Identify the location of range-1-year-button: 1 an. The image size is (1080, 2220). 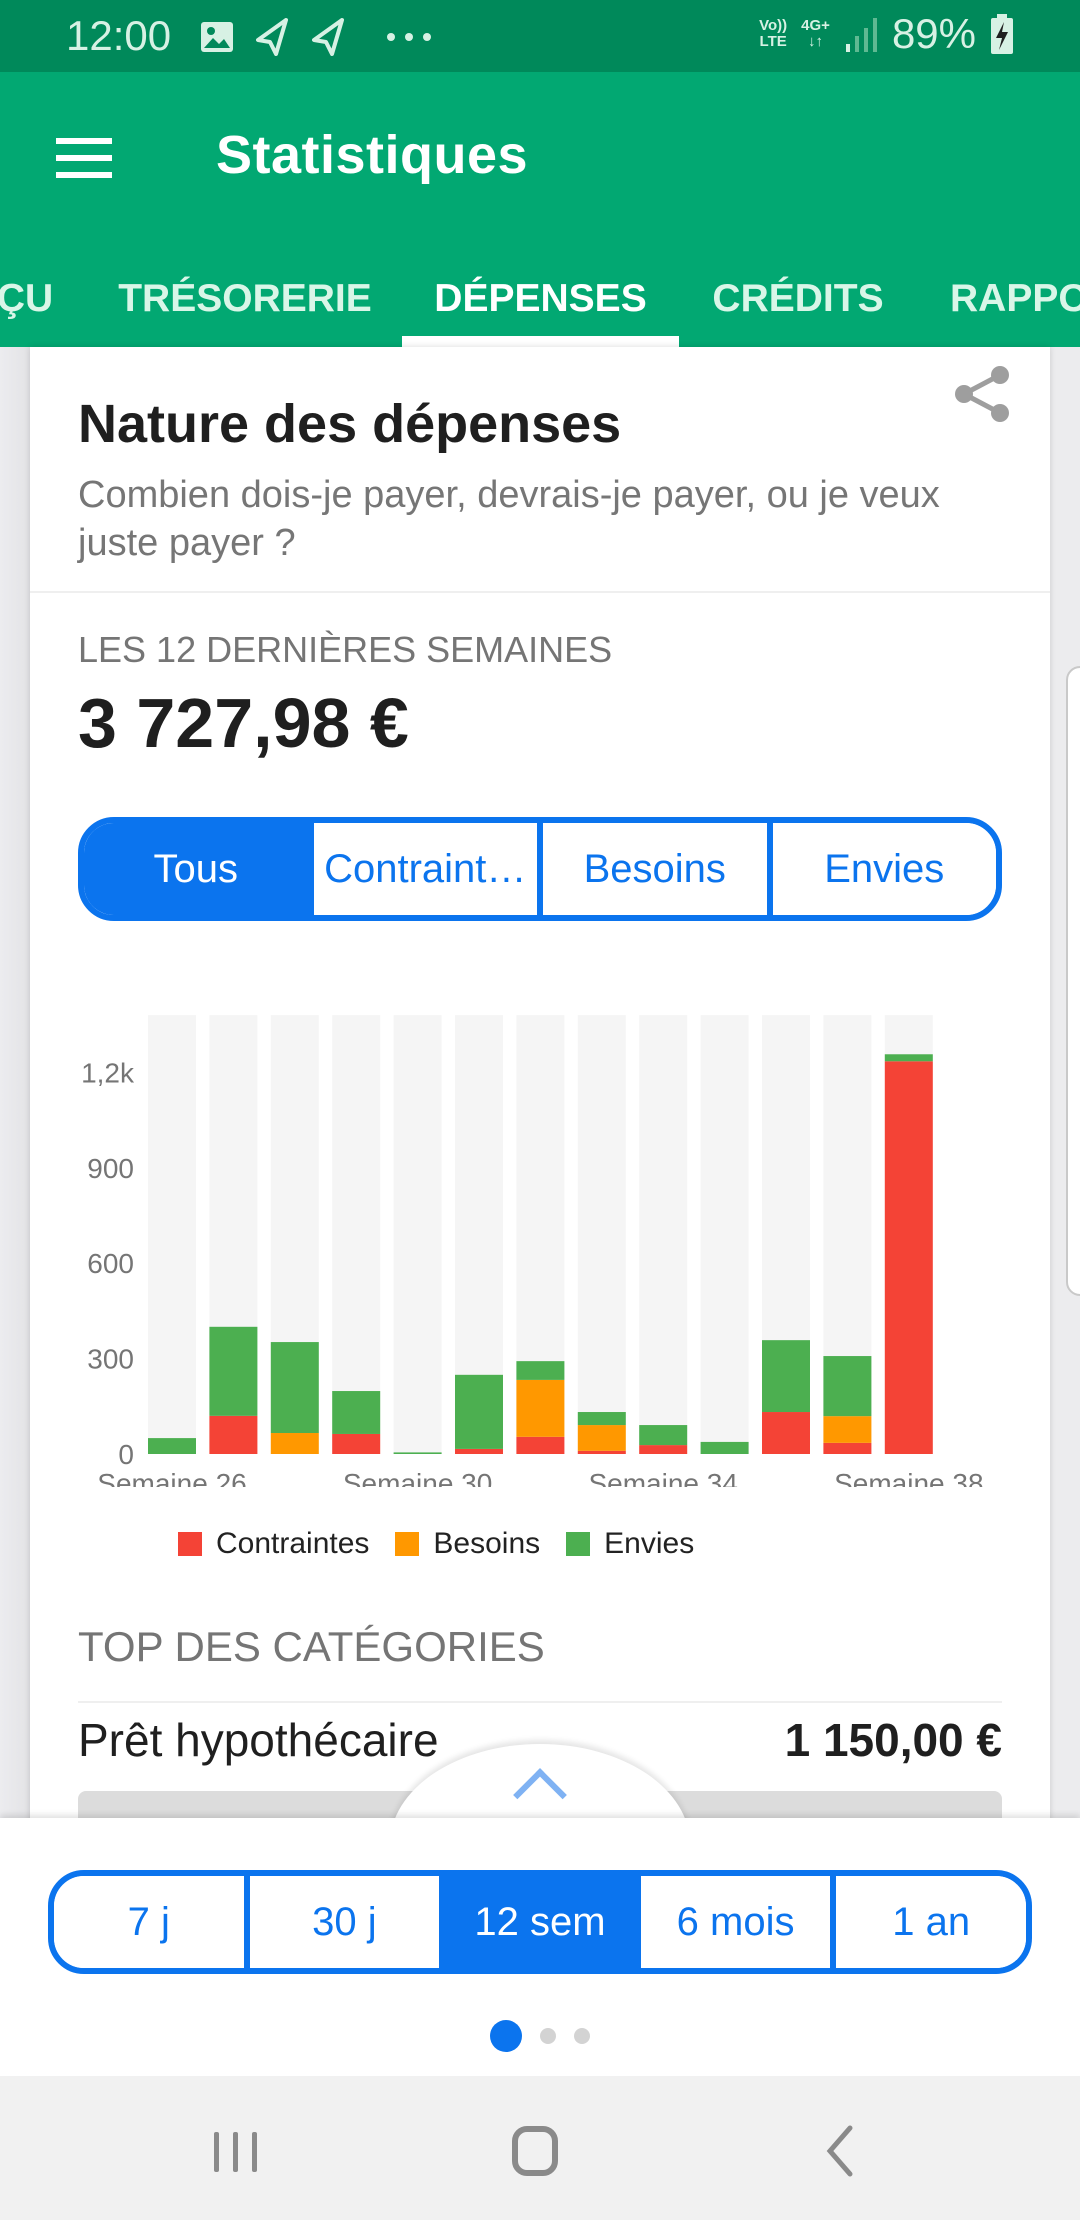
(928, 1922).